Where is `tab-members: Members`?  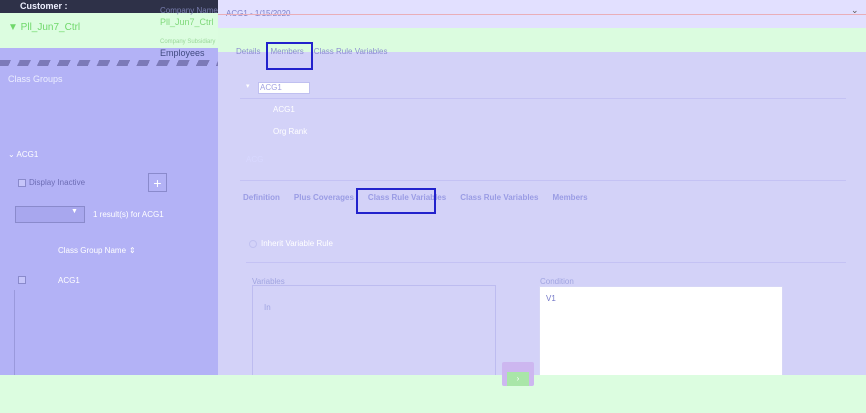 tab-members: Members is located at coordinates (569, 197).